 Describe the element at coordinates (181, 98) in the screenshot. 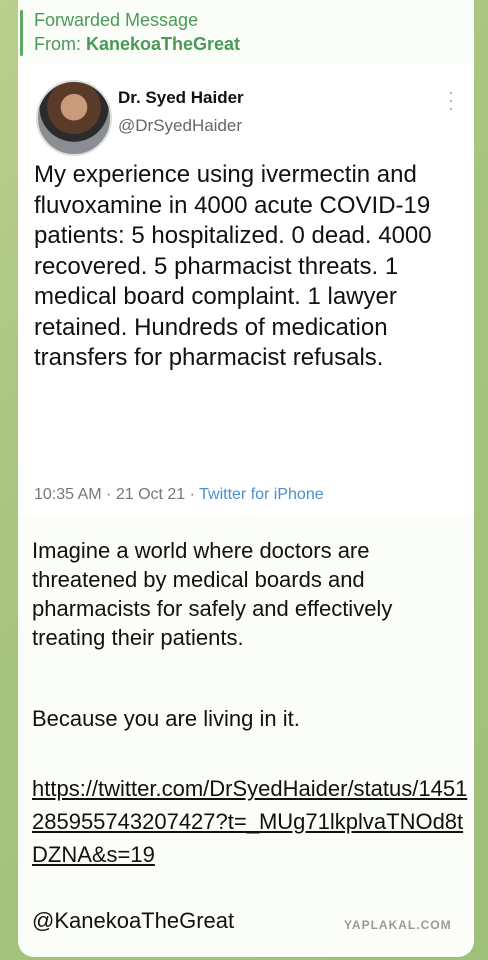

I see `tweet-author-name: Dr. Syed Haider` at that location.